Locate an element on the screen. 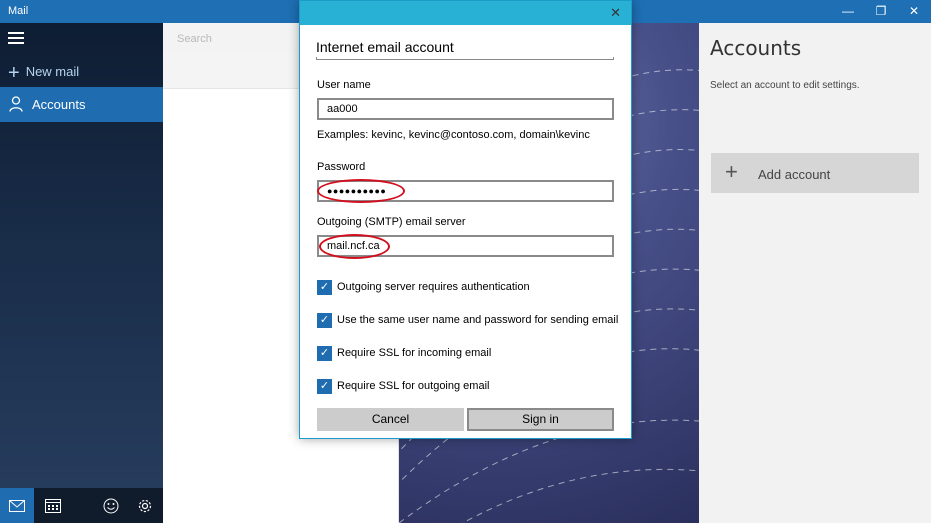 The width and height of the screenshot is (931, 523). calendar-icon is located at coordinates (53, 505).